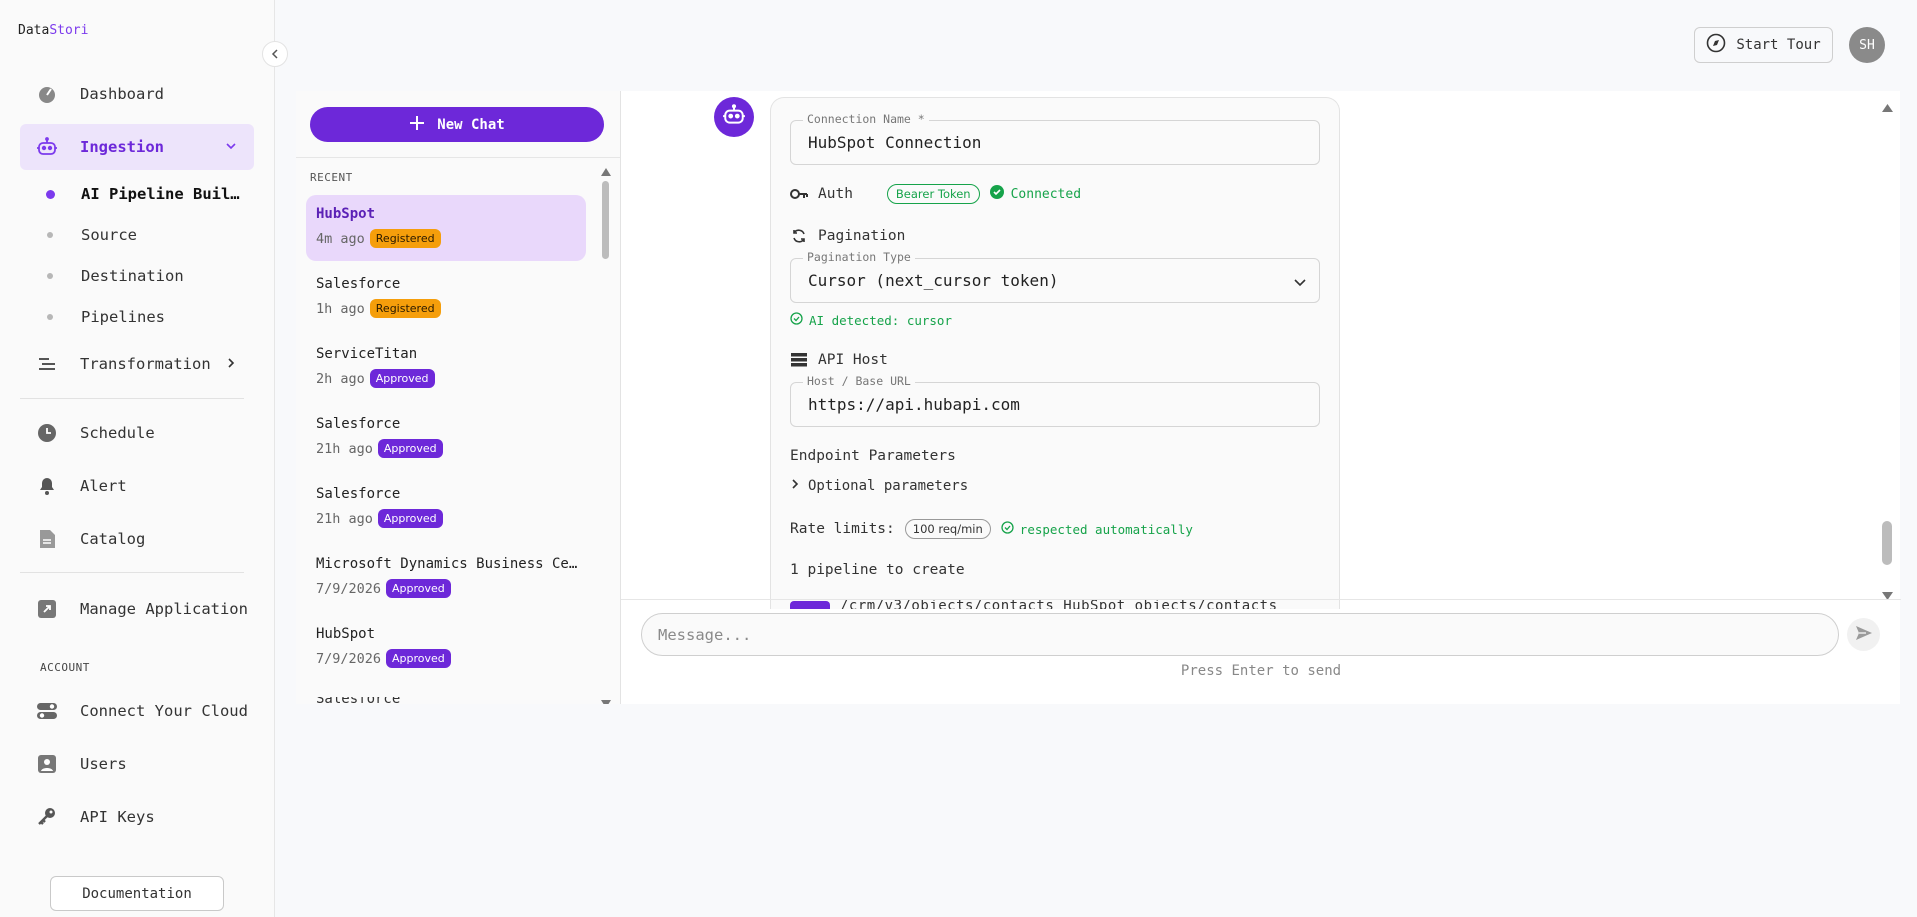  I want to click on sidebar-item-catalog: Catalog, so click(137, 539).